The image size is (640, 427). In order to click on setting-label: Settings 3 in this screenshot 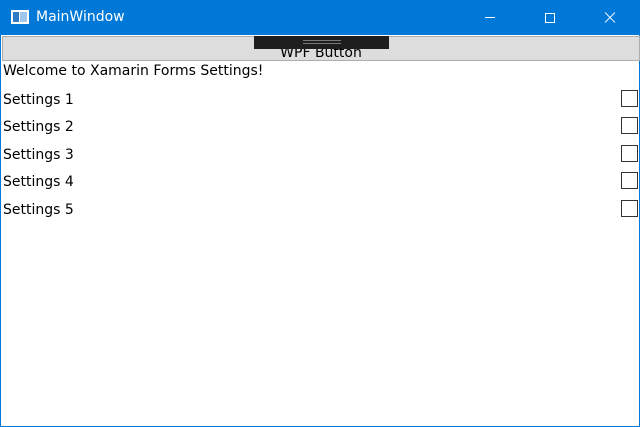, I will do `click(38, 155)`.